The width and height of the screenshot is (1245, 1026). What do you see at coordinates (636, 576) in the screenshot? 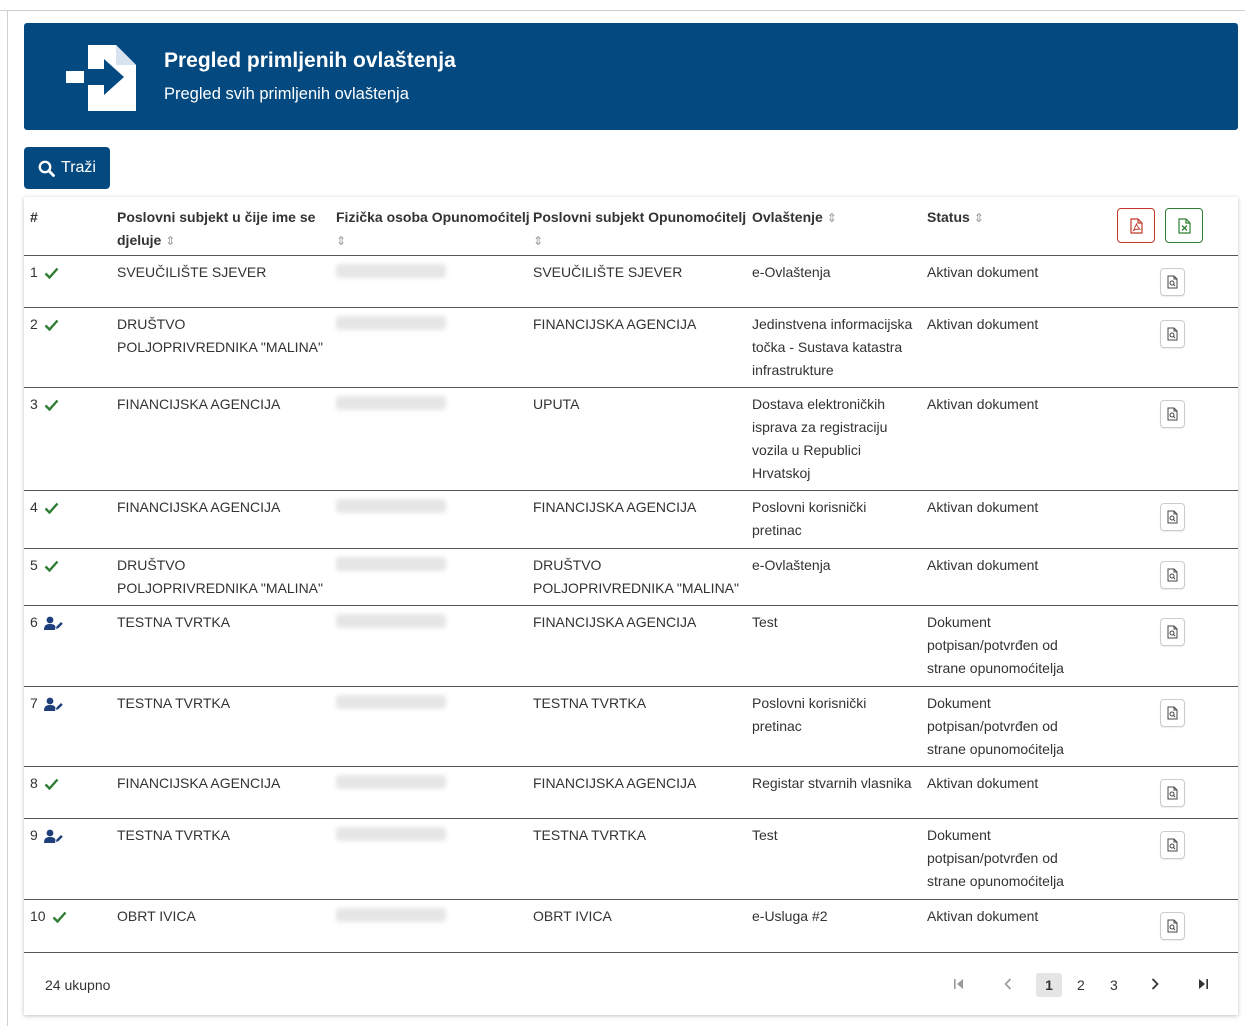
I see `business-entity-cell: DRUŠTVO POLJOPRIVREDNIKA "MALINA"` at bounding box center [636, 576].